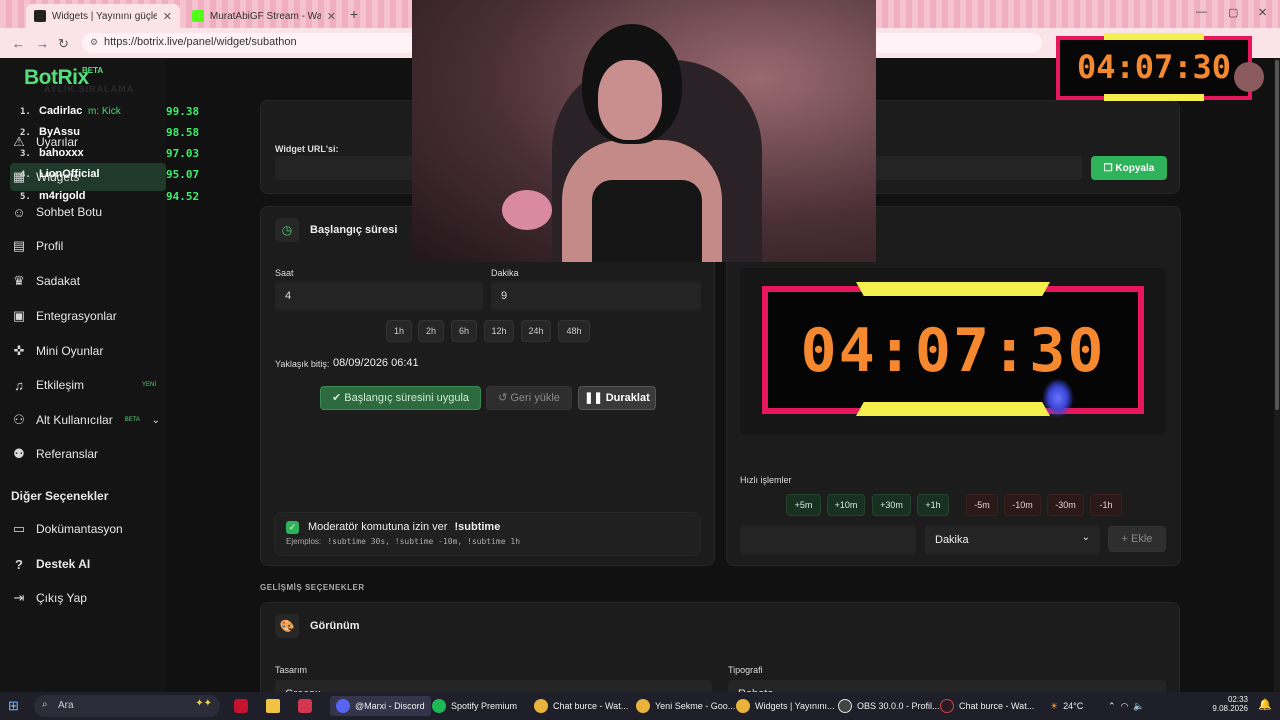 Image resolution: width=1280 pixels, height=720 pixels. What do you see at coordinates (647, 221) in the screenshot?
I see `webcam-person-top` at bounding box center [647, 221].